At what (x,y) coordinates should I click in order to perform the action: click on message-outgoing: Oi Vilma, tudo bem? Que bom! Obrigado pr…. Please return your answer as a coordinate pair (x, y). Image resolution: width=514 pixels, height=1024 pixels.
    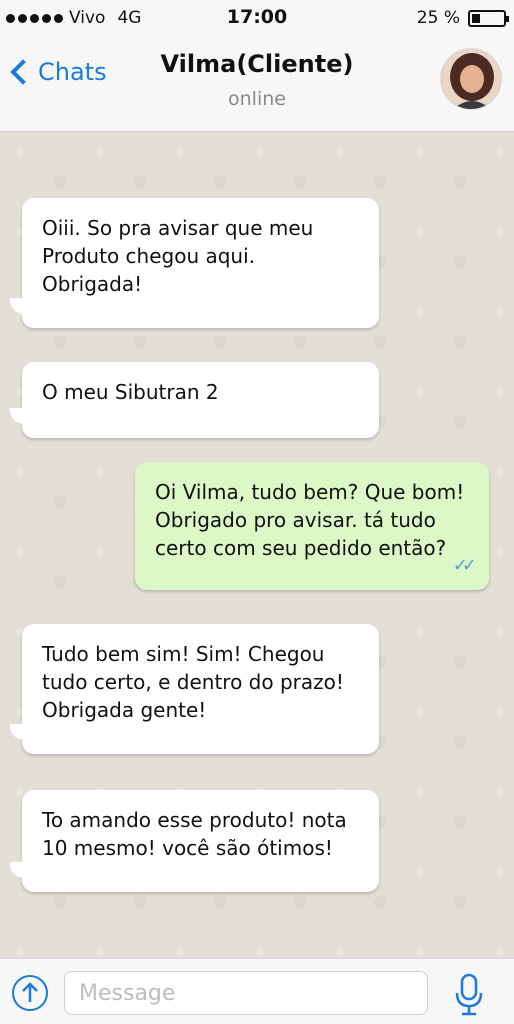
    Looking at the image, I should click on (312, 526).